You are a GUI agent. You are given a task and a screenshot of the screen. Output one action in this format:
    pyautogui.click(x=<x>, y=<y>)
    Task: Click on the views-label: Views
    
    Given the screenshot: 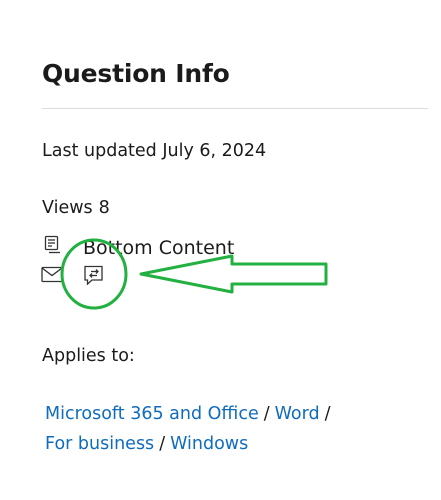 What is the action you would take?
    pyautogui.click(x=67, y=208)
    